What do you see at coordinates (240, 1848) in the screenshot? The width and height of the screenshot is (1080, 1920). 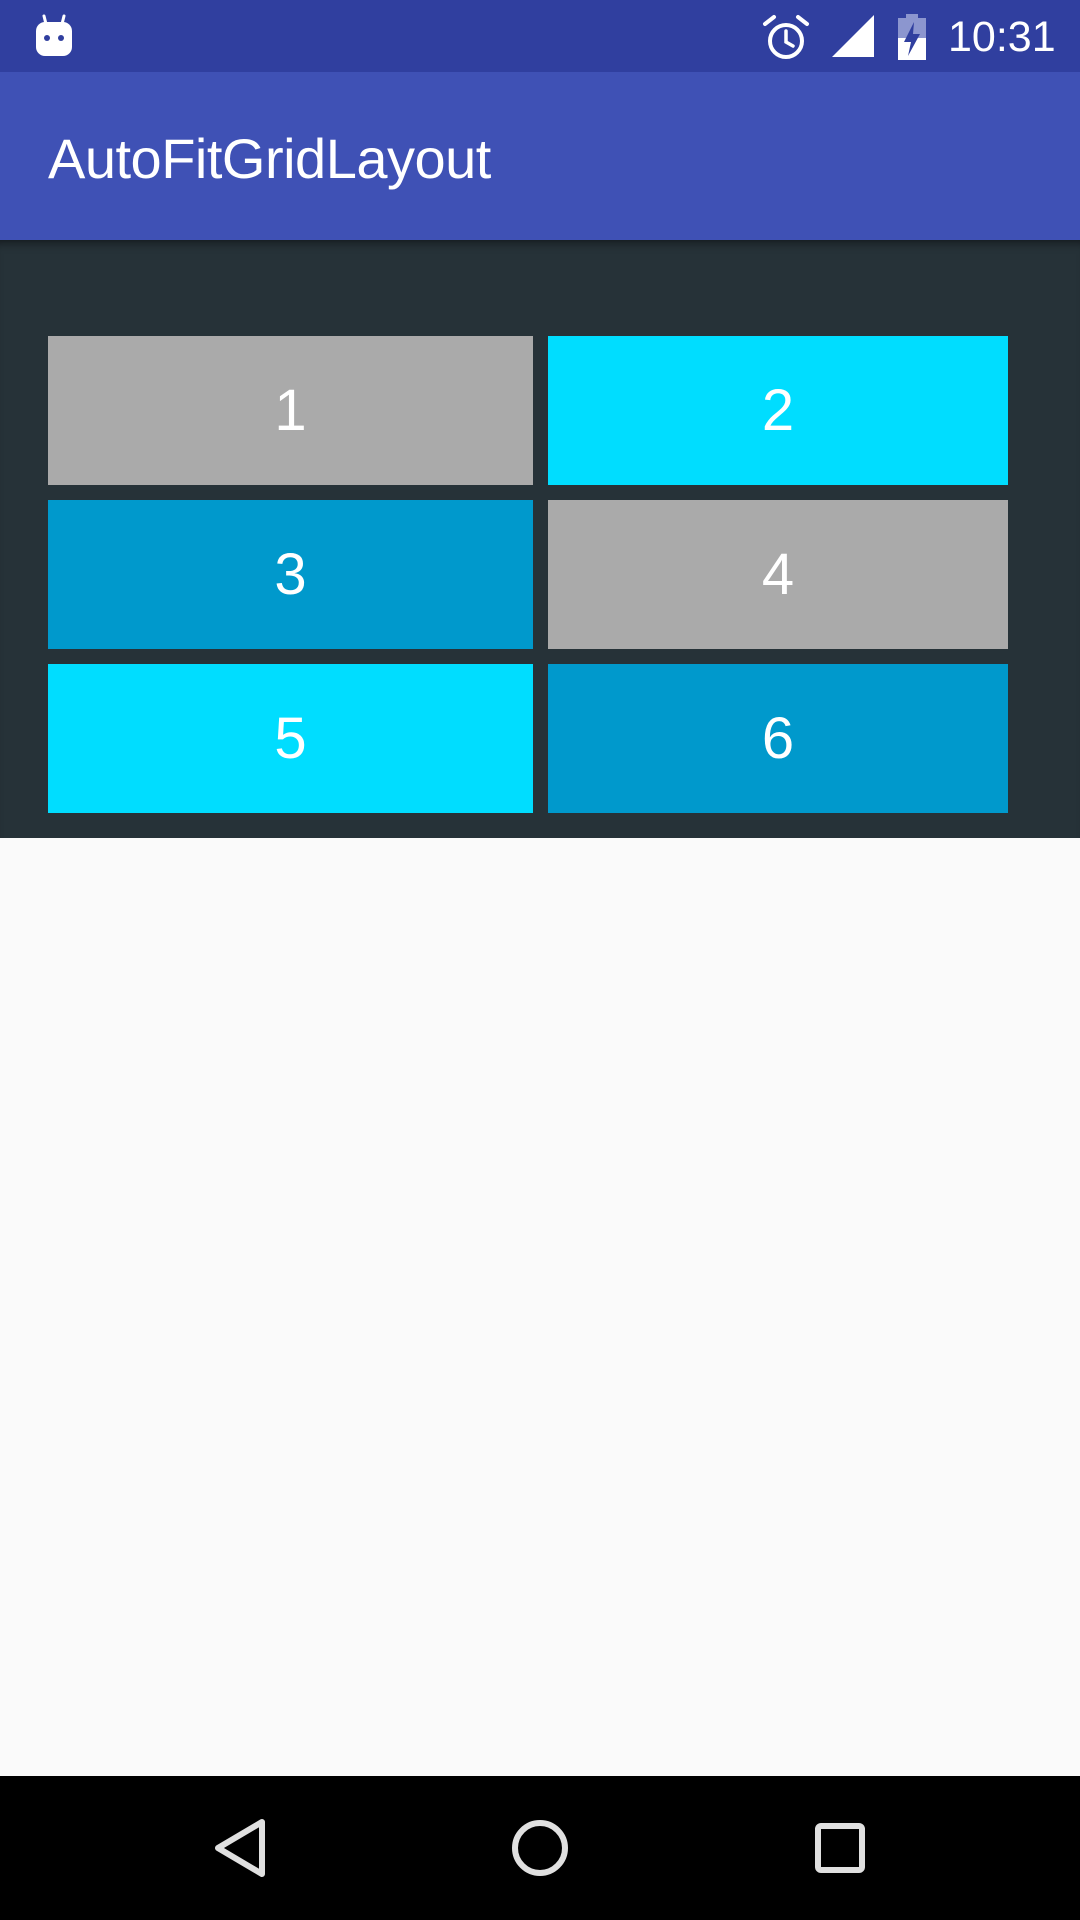 I see `back-icon` at bounding box center [240, 1848].